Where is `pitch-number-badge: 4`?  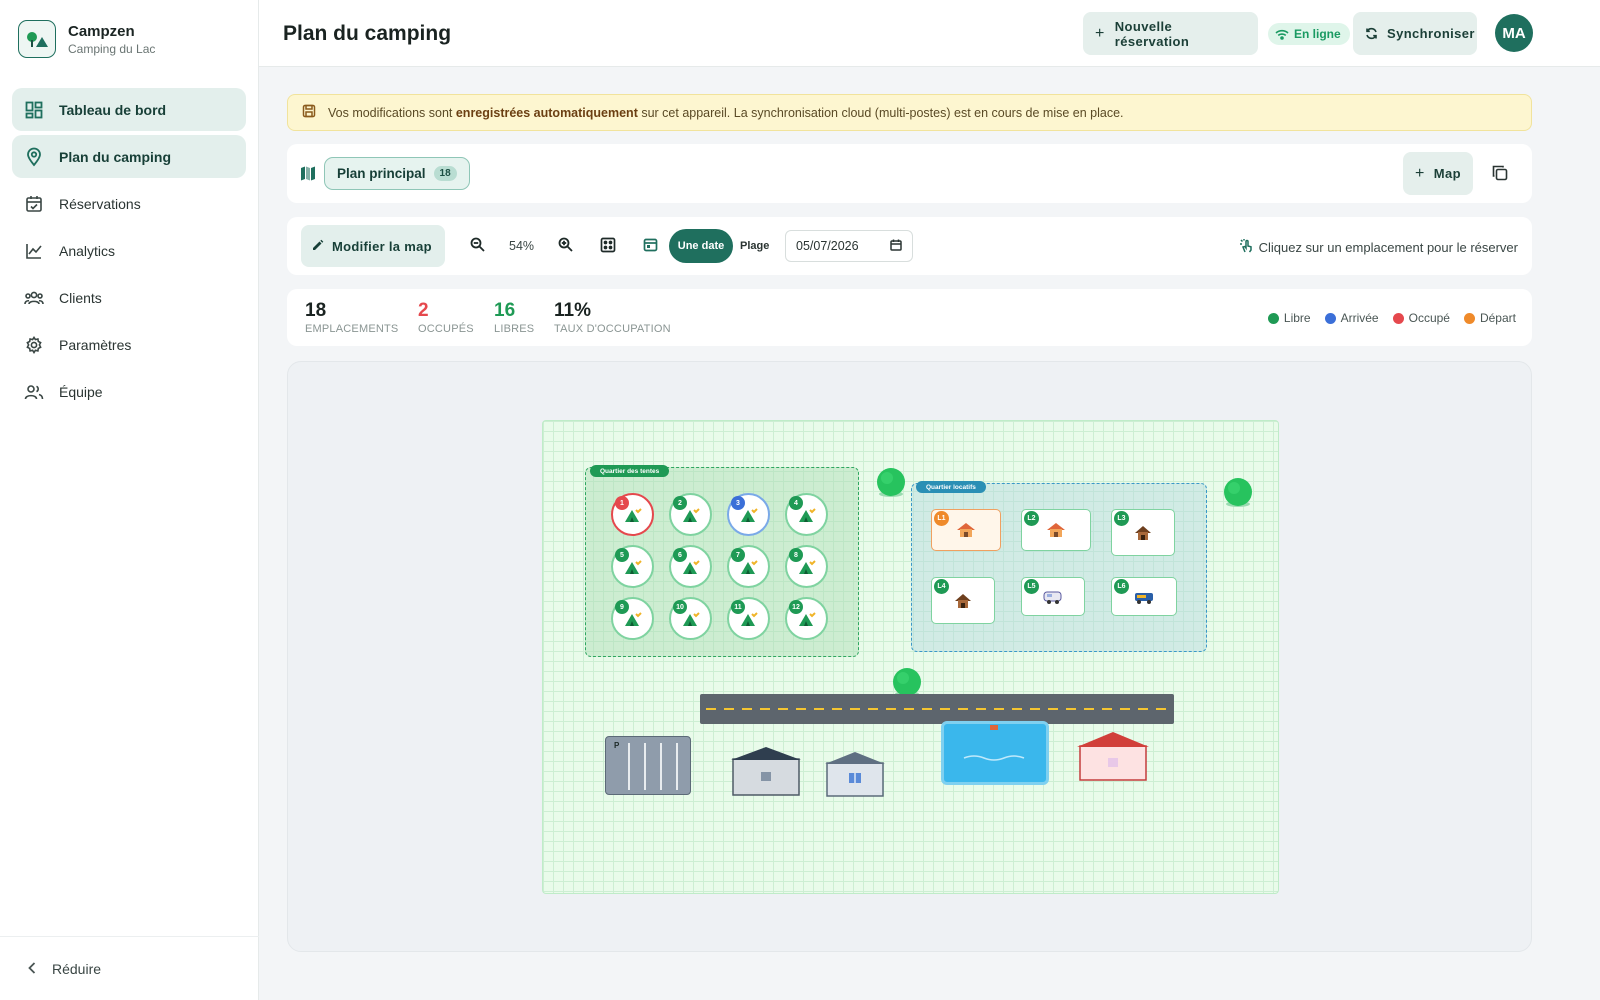 pitch-number-badge: 4 is located at coordinates (796, 503).